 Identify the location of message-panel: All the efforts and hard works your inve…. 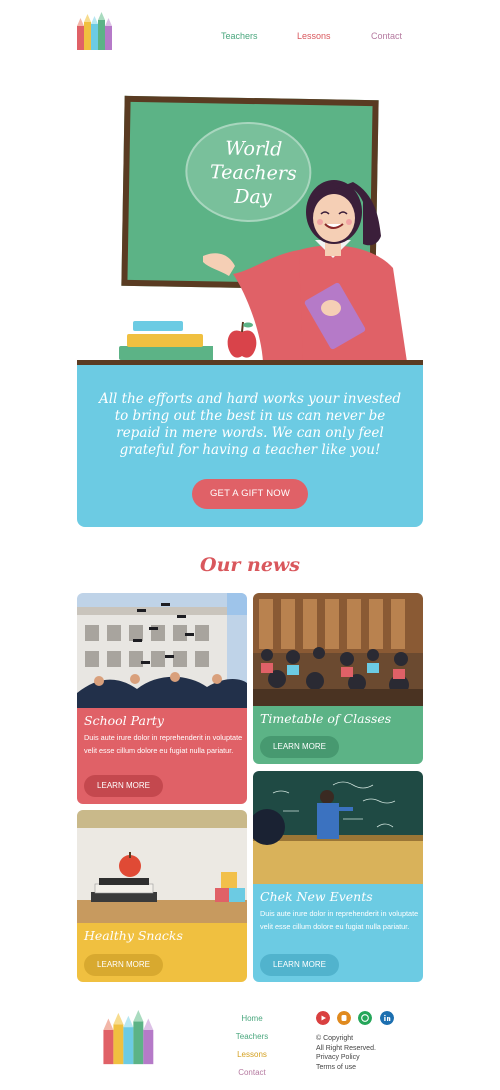
(250, 446).